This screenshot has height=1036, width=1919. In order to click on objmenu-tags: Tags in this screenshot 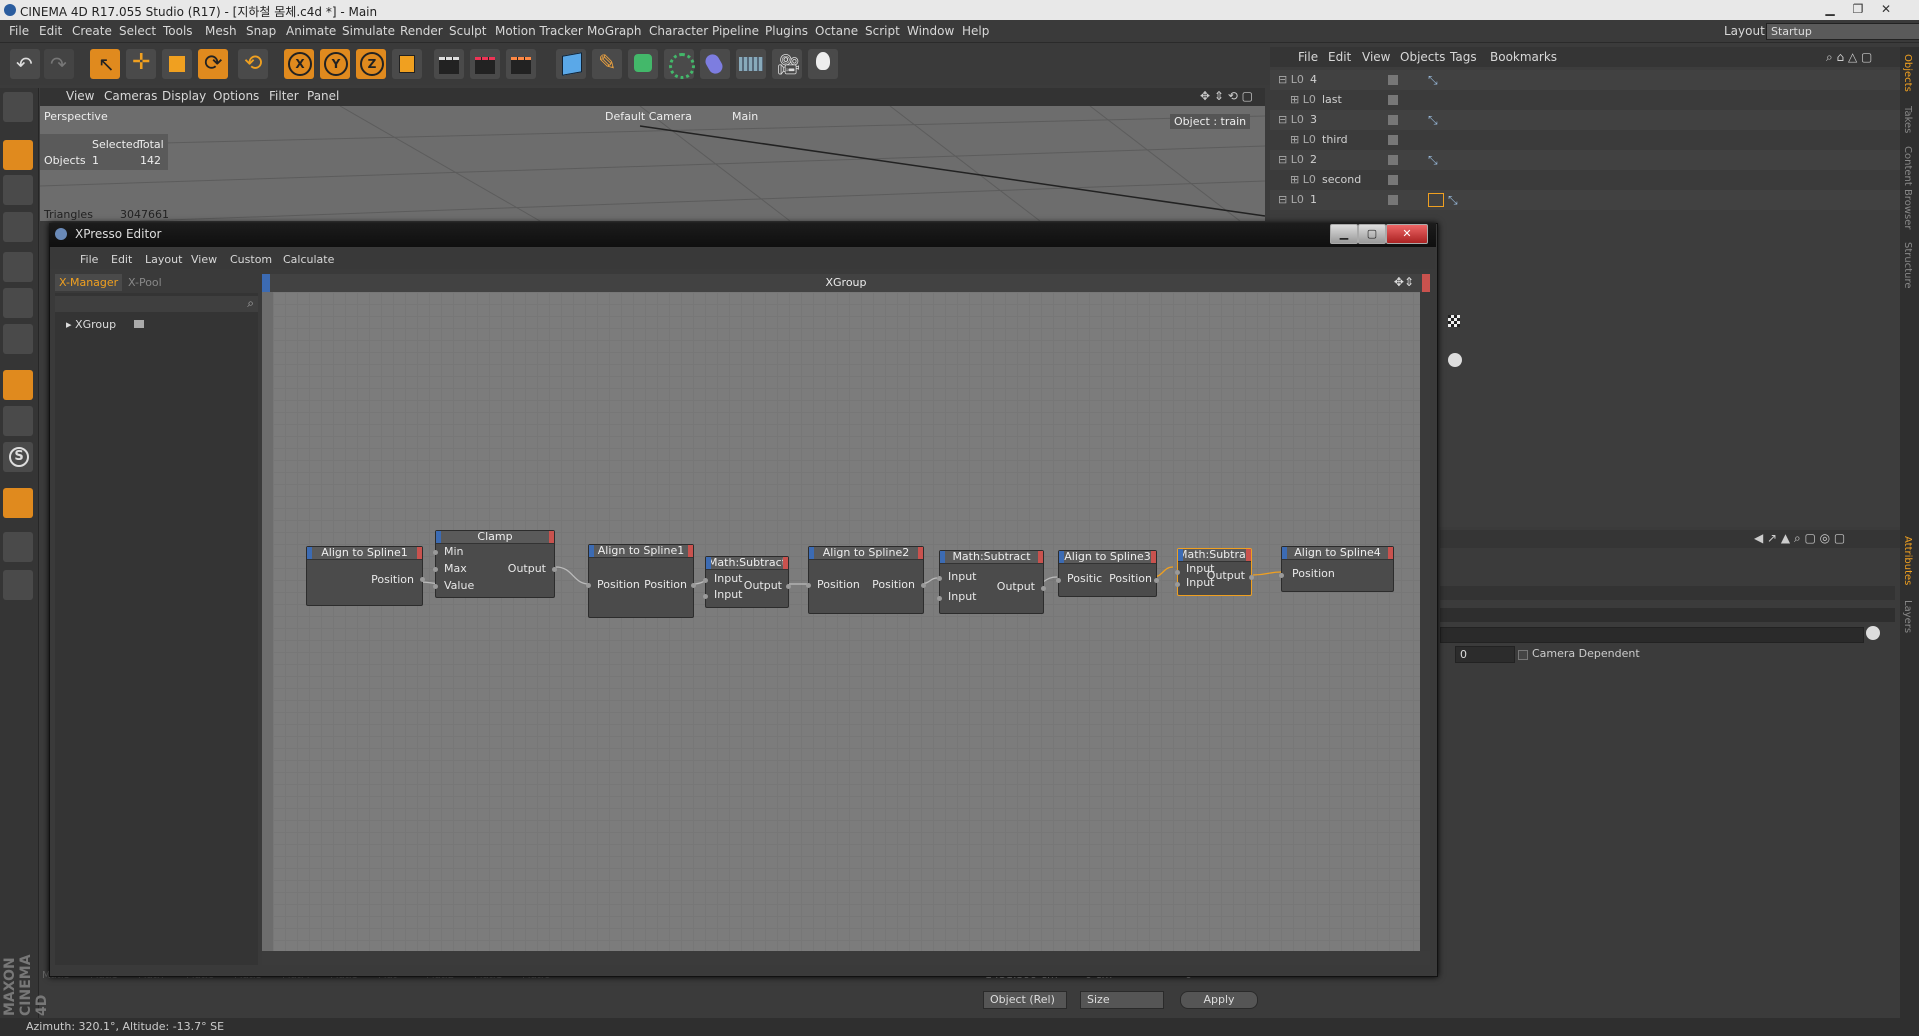, I will do `click(1463, 57)`.